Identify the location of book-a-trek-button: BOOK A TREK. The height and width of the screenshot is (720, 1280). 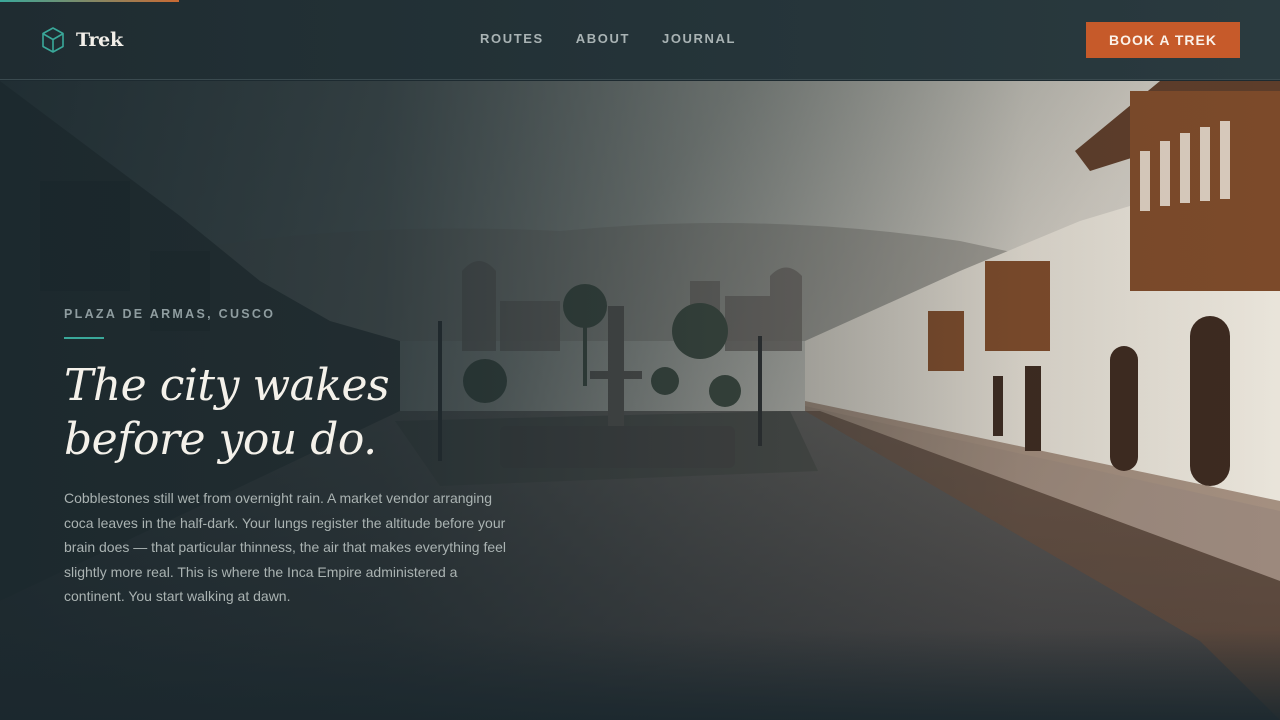
(1163, 40).